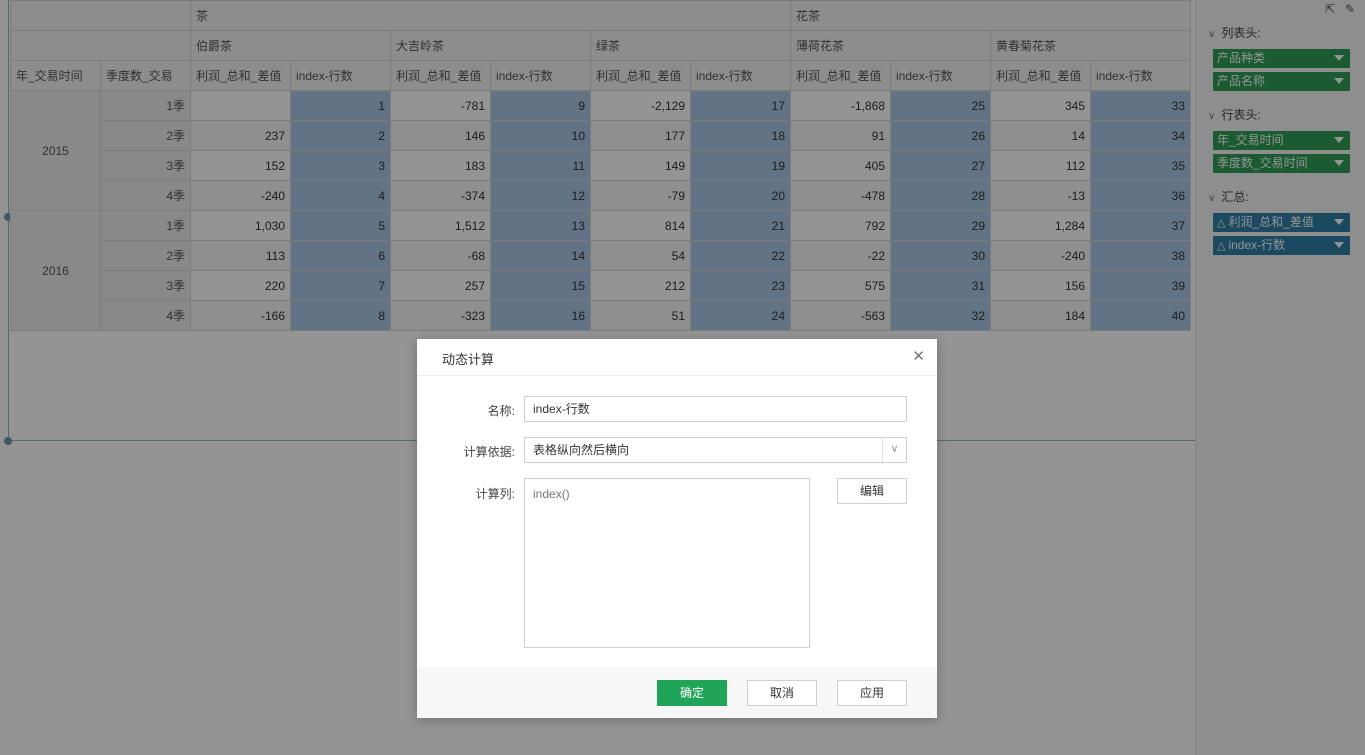  What do you see at coordinates (894, 450) in the screenshot?
I see `chevron-down-icon: ∨` at bounding box center [894, 450].